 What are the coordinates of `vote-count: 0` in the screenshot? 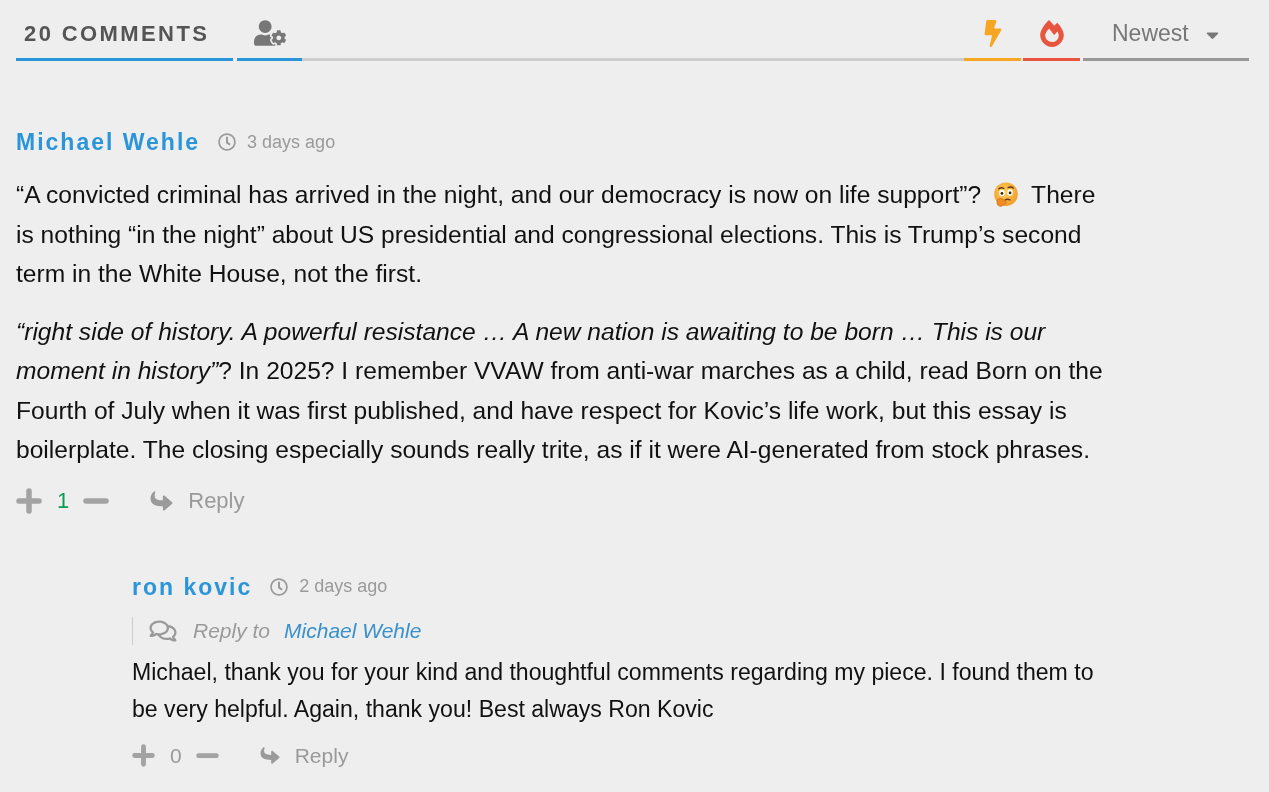 It's located at (176, 755).